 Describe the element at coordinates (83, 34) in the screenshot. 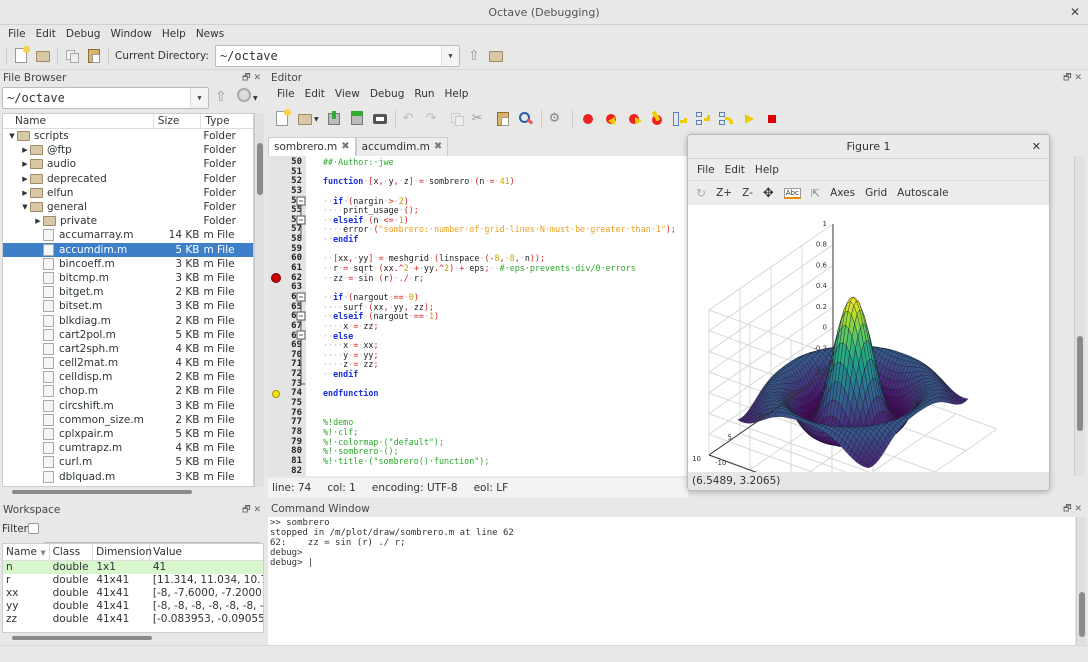

I see `menu-debug: Debug` at that location.